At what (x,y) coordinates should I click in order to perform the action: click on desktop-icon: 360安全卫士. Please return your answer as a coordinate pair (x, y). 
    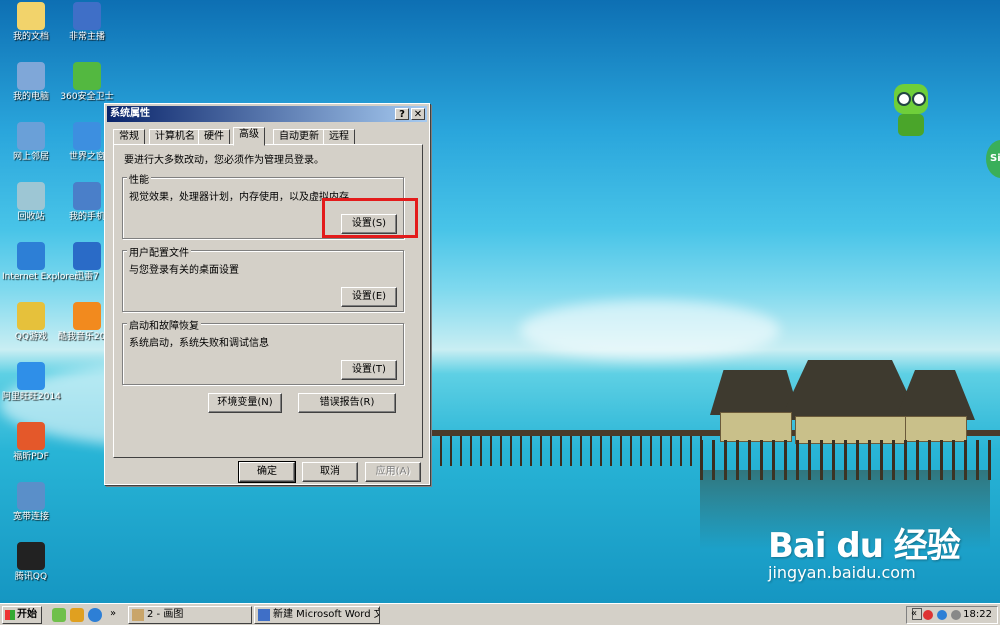
    Looking at the image, I should click on (87, 82).